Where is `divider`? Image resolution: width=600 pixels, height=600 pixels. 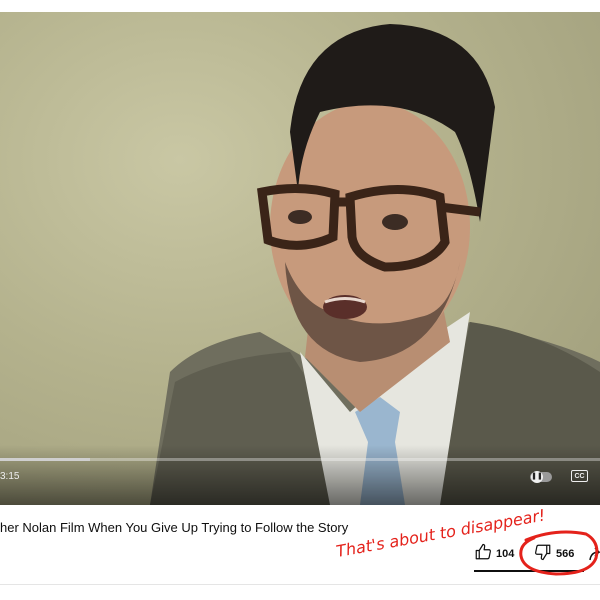
divider is located at coordinates (300, 584).